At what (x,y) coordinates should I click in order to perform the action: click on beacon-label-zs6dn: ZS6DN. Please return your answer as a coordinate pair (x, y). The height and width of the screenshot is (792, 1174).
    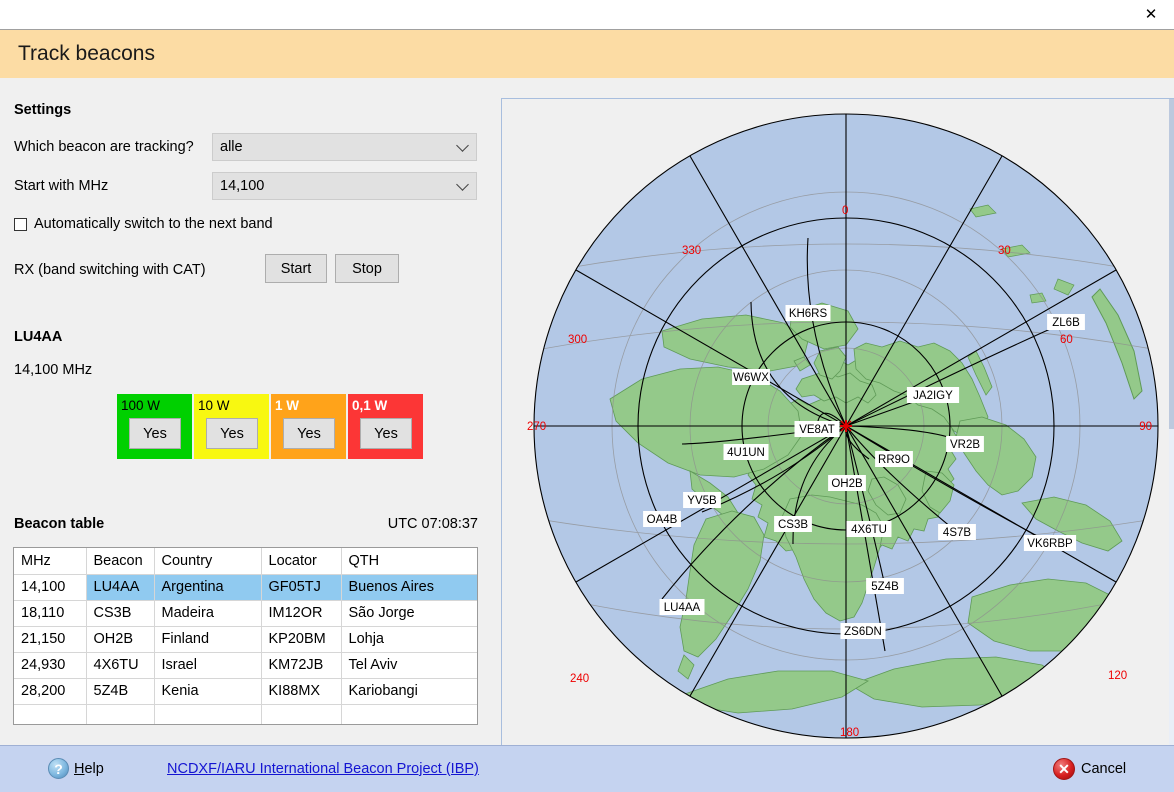
    Looking at the image, I should click on (863, 632).